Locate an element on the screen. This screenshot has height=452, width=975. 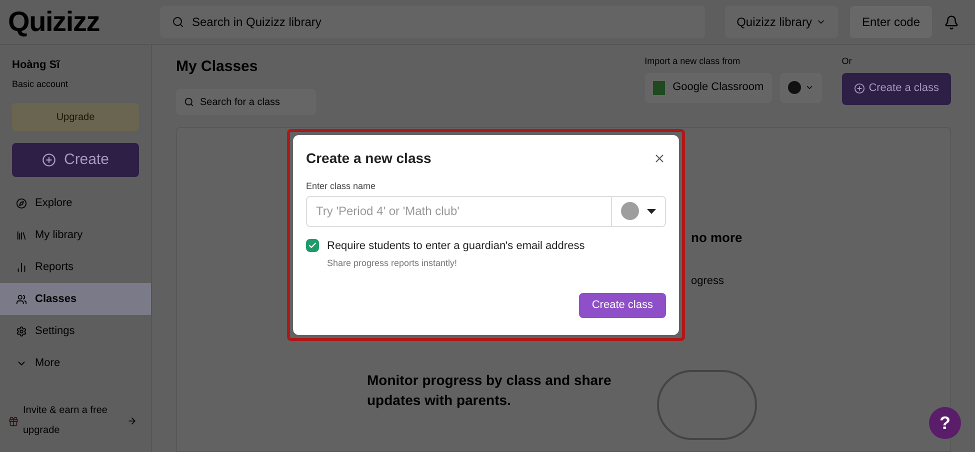
field-label: Enter class name is located at coordinates (341, 186).